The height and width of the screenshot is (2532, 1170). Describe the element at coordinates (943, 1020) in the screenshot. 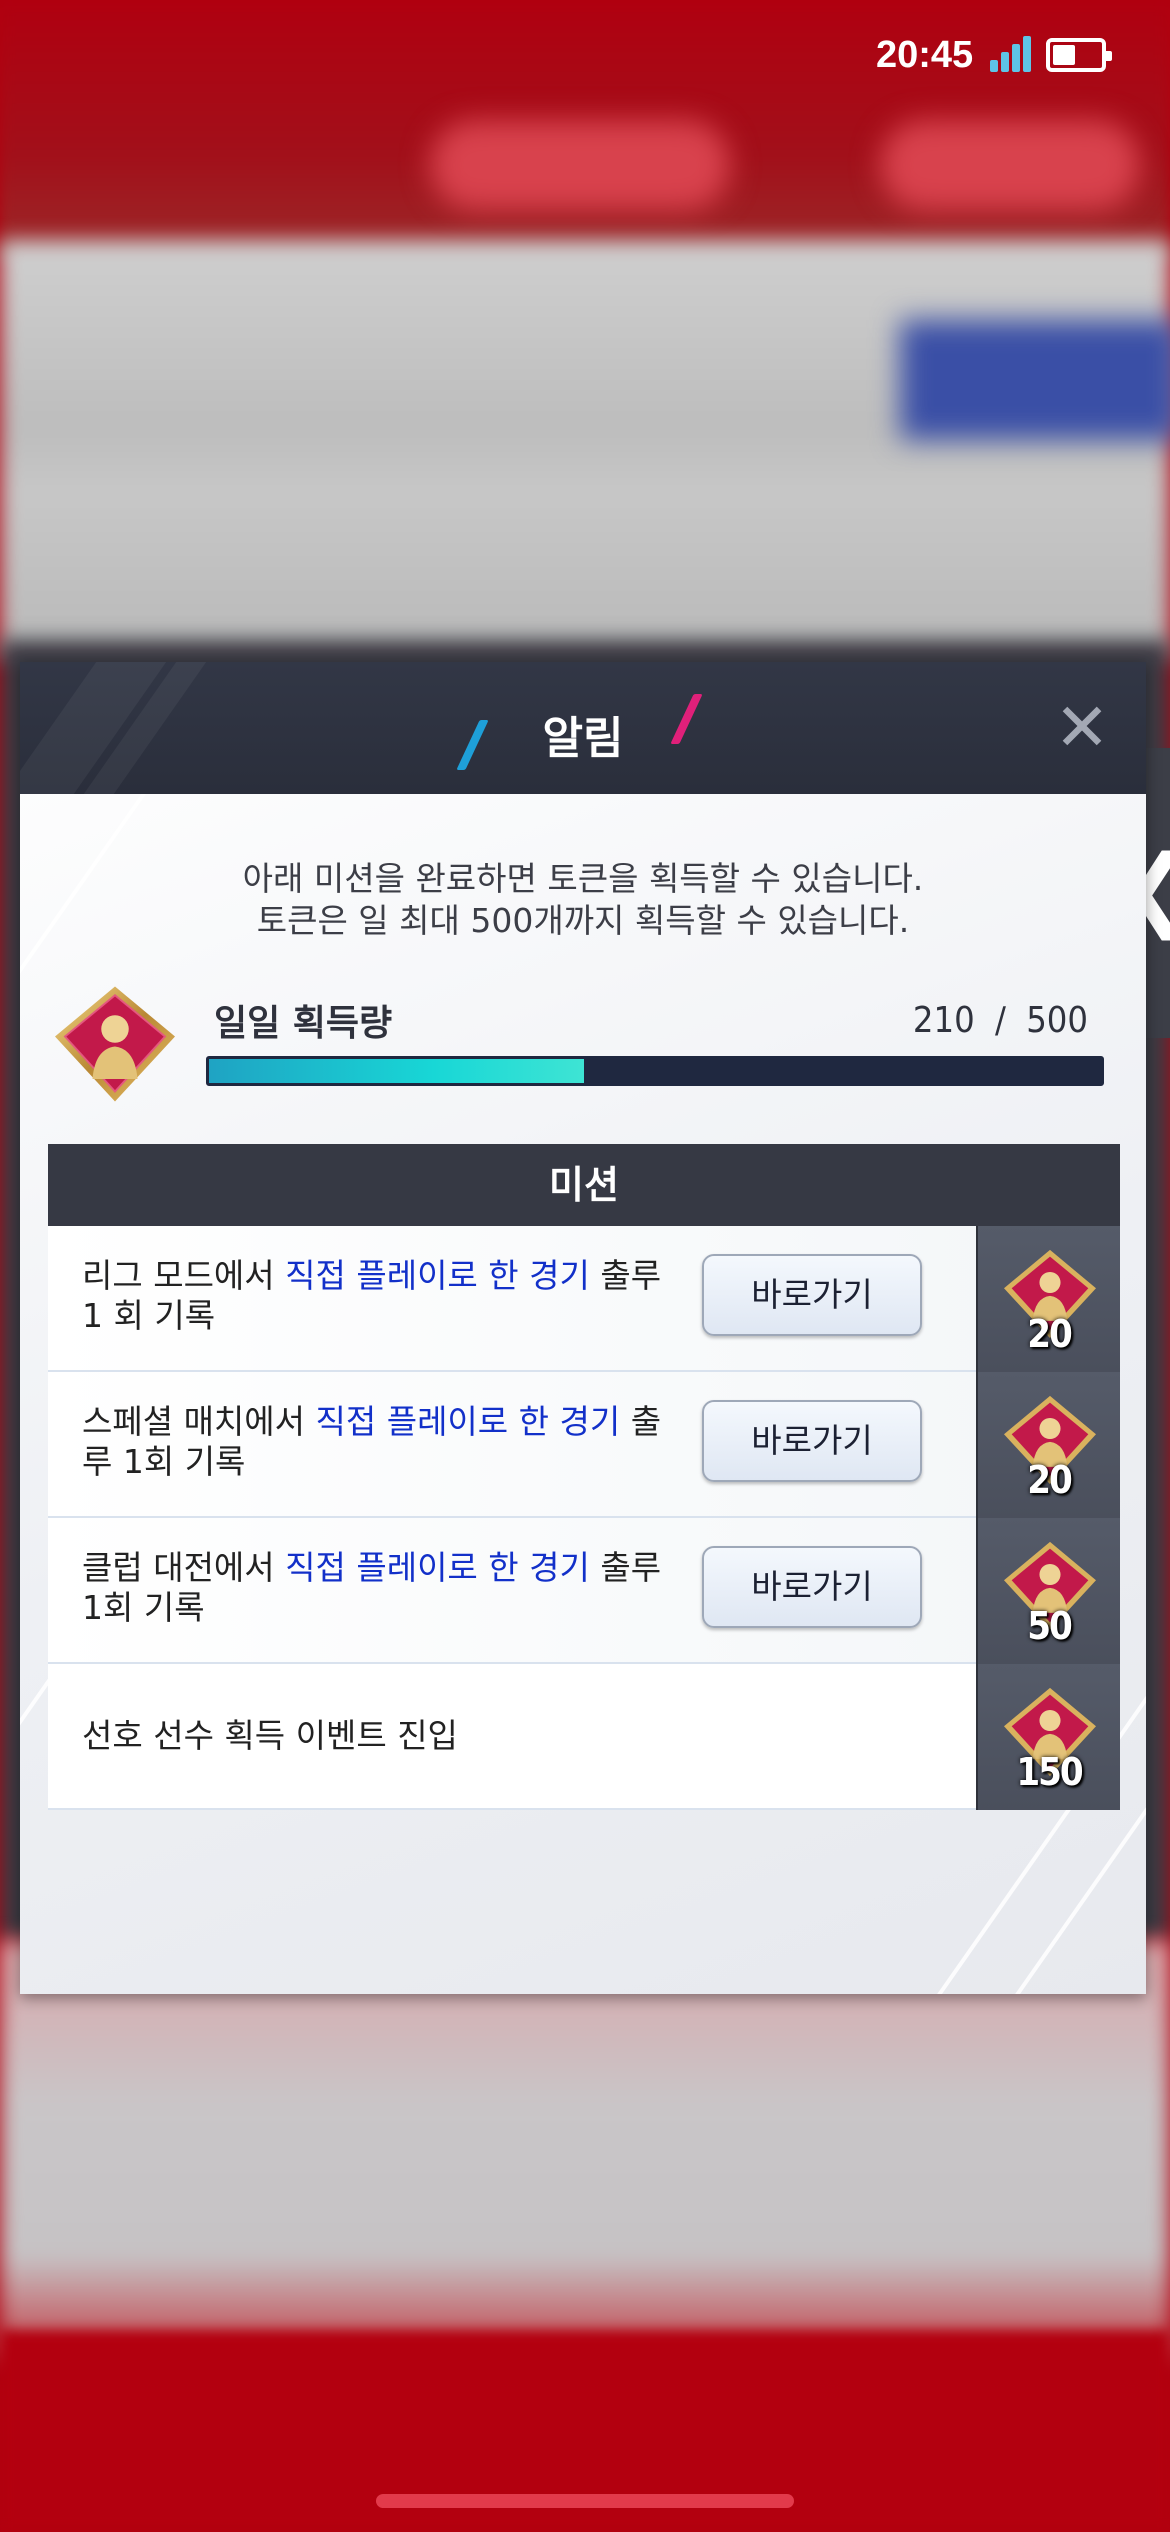

I see `daily-current-value: 210` at that location.